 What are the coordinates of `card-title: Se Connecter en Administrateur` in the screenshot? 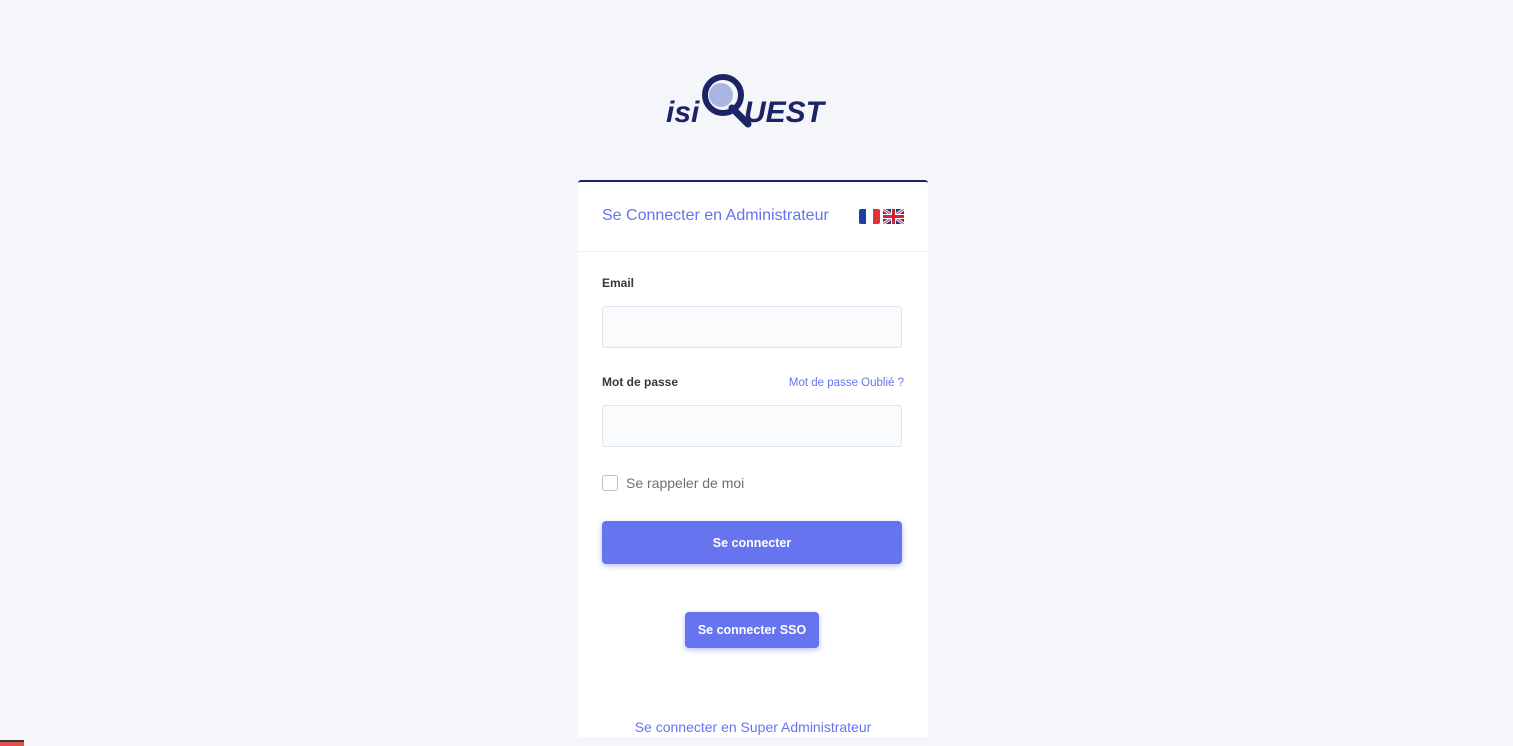 It's located at (715, 215).